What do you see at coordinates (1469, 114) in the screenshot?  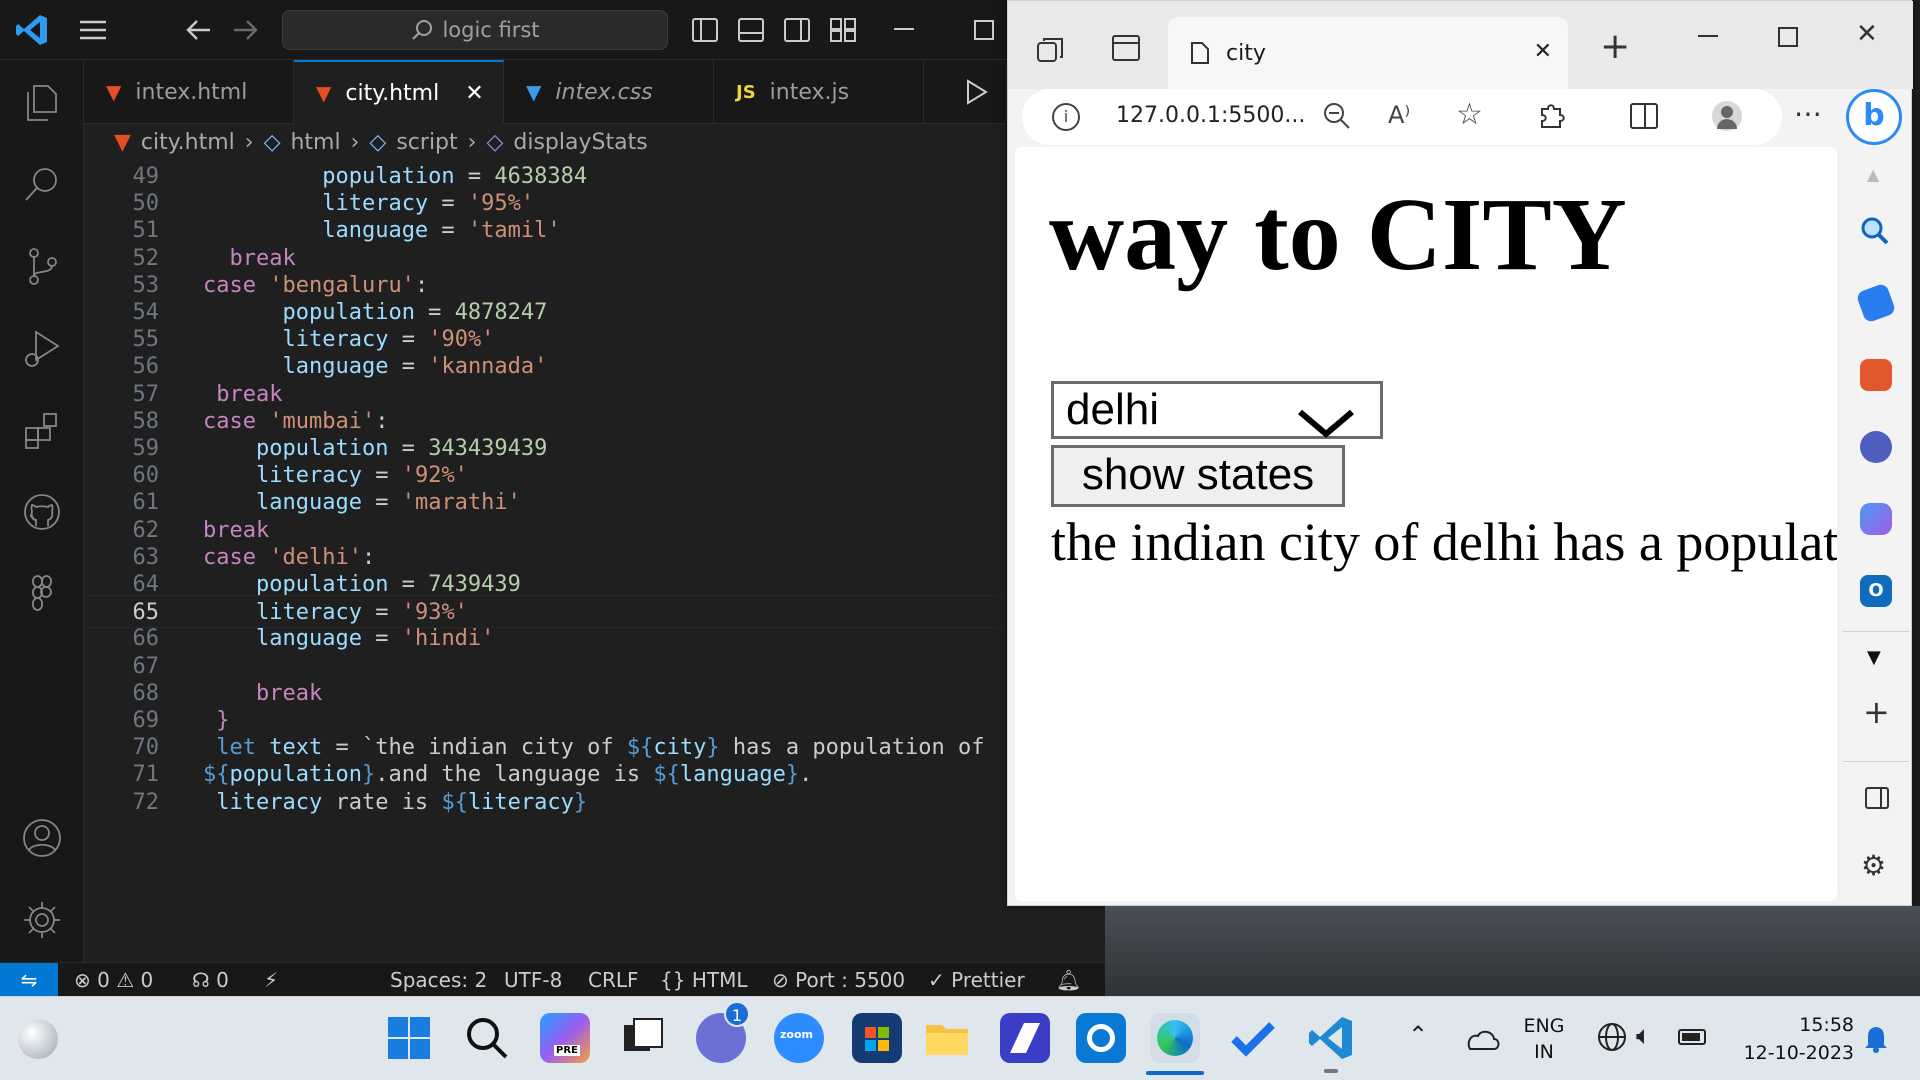 I see `favorite-star-icon: ☆` at bounding box center [1469, 114].